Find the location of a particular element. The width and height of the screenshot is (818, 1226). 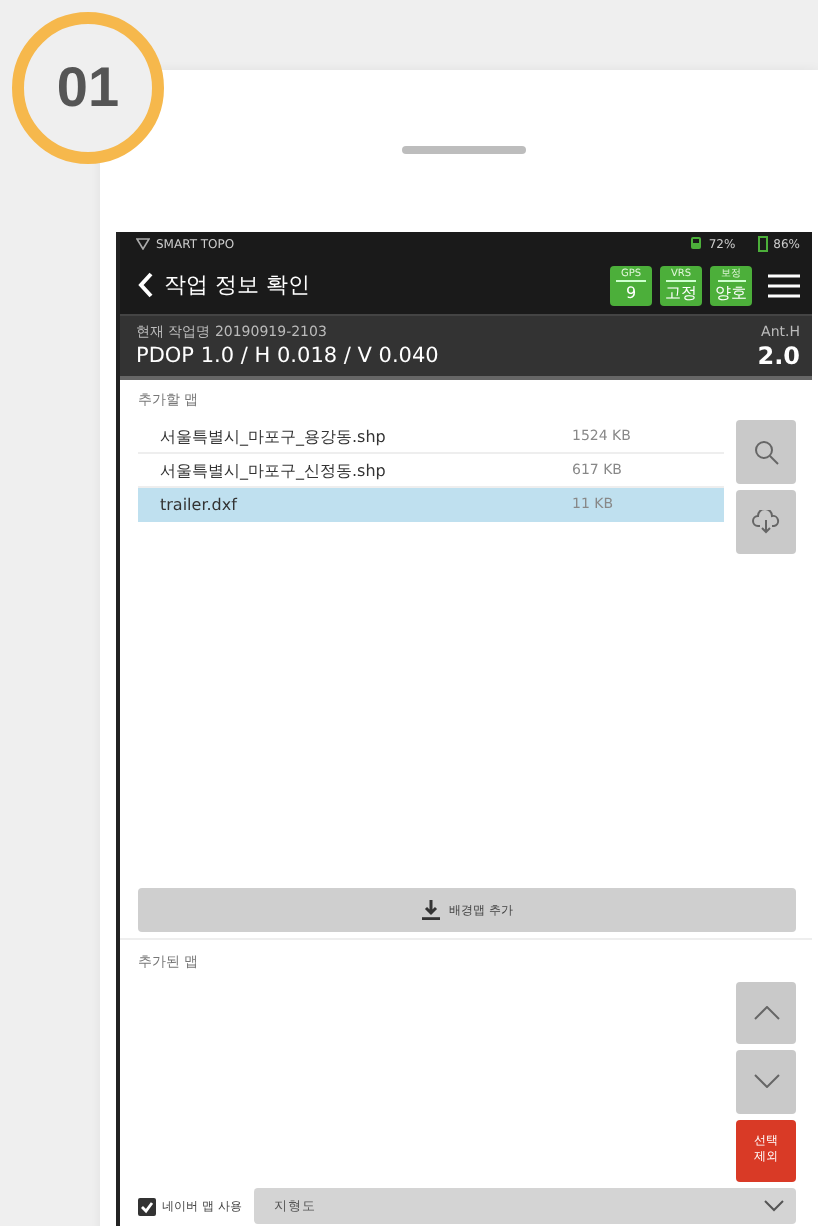

file-name: trailer.dxf is located at coordinates (200, 504).